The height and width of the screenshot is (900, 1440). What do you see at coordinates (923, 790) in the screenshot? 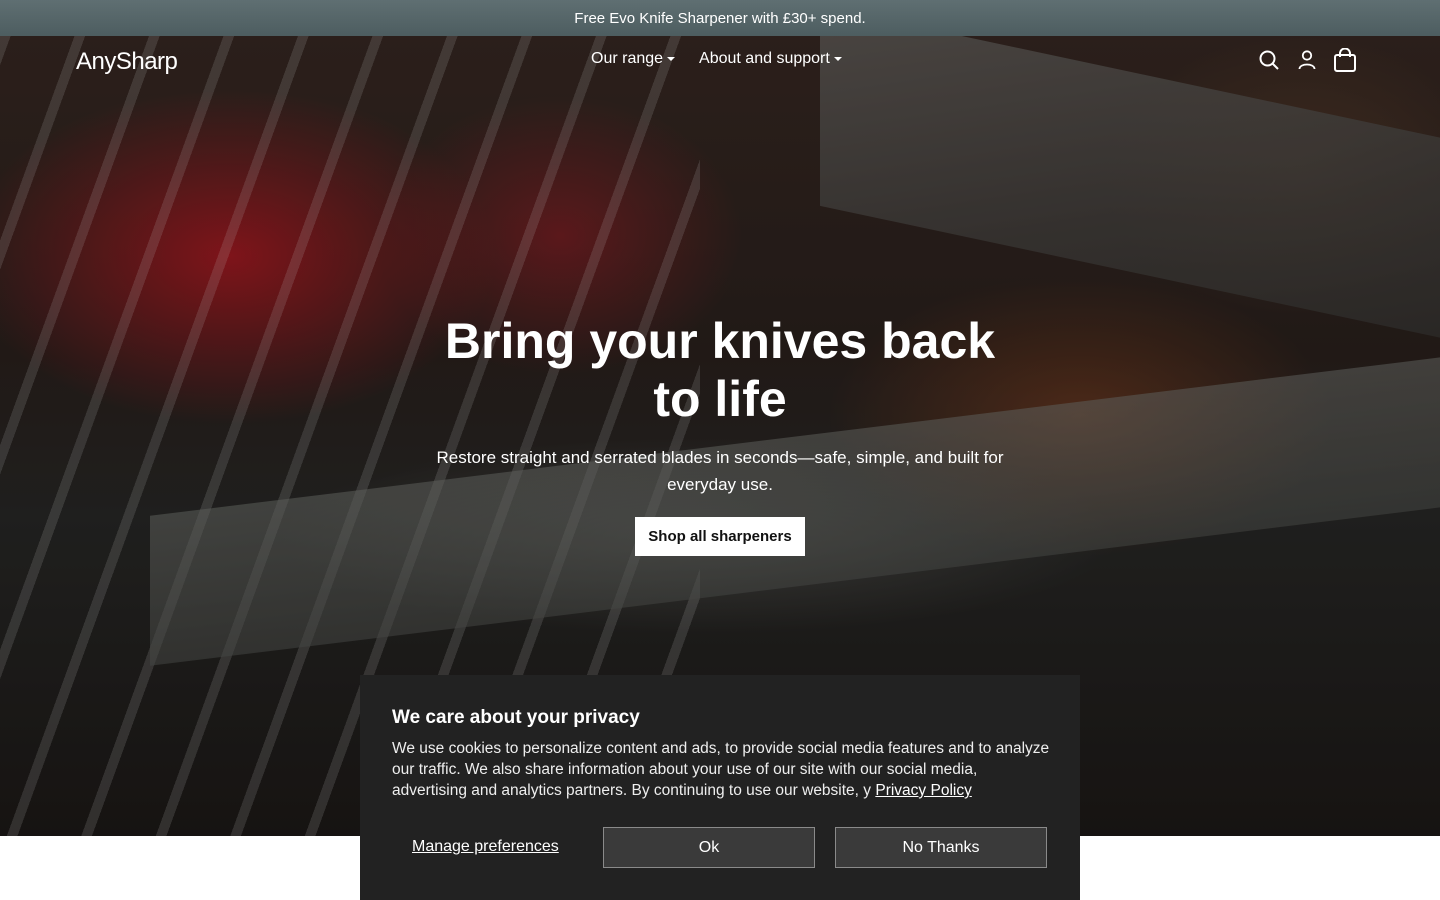
I see `privacy-policy-link: Privacy Policy` at bounding box center [923, 790].